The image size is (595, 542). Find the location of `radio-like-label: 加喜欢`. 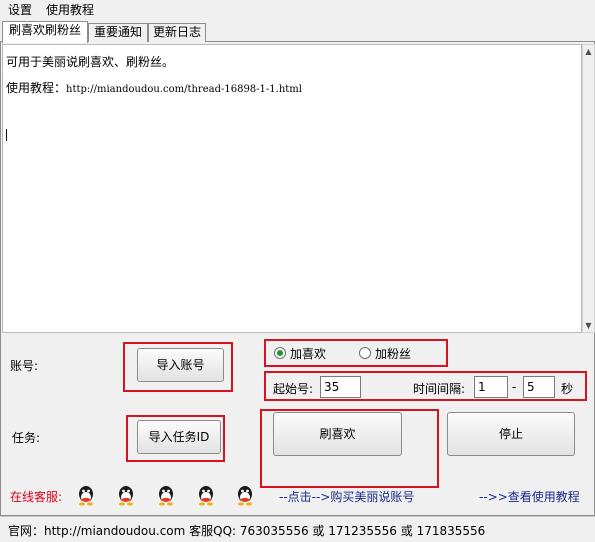

radio-like-label: 加喜欢 is located at coordinates (308, 353).